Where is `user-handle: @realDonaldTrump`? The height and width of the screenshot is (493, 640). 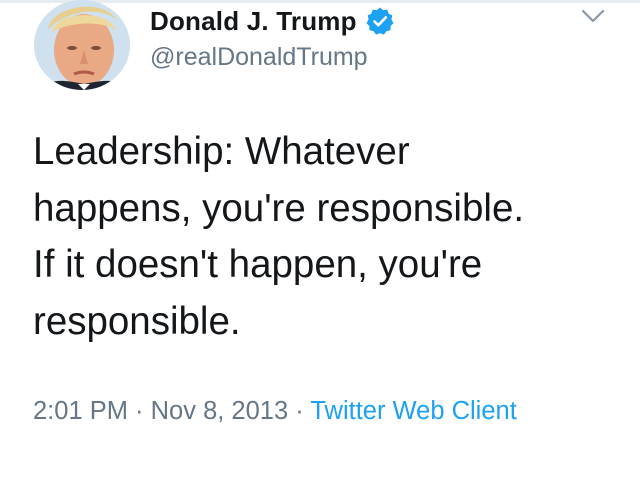
user-handle: @realDonaldTrump is located at coordinates (259, 57).